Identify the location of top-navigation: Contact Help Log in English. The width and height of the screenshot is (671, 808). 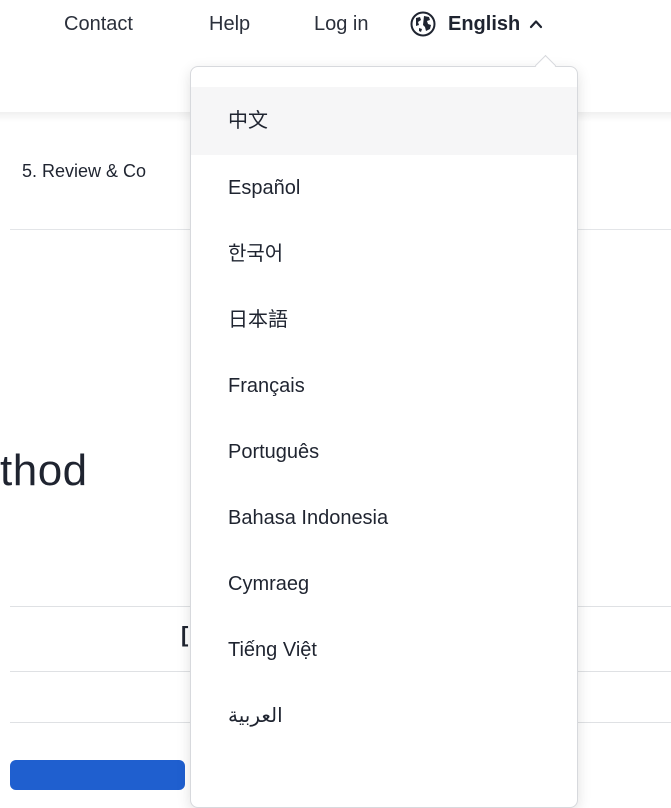
(335, 30).